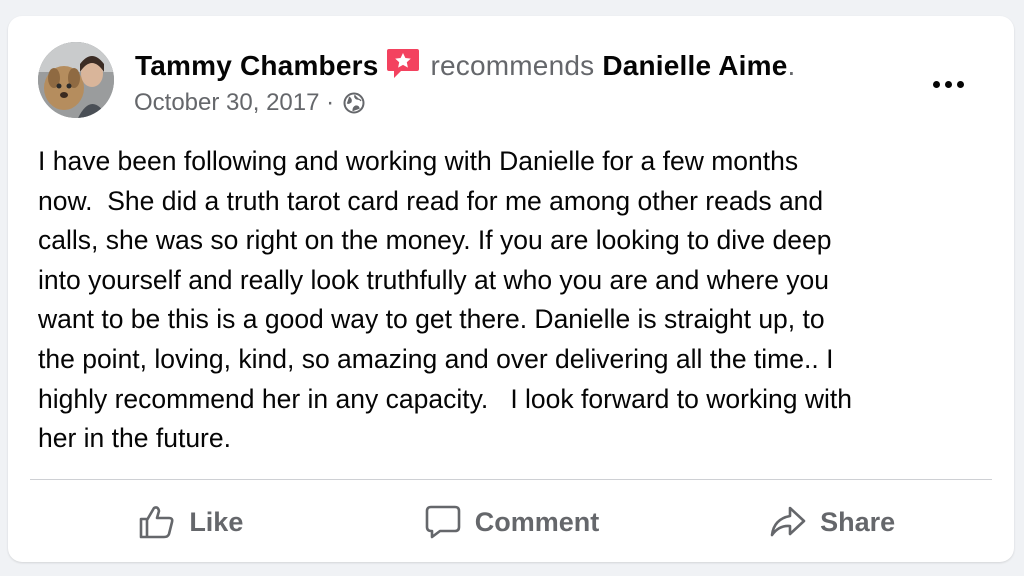 The height and width of the screenshot is (576, 1024). I want to click on like-button: Like, so click(190, 522).